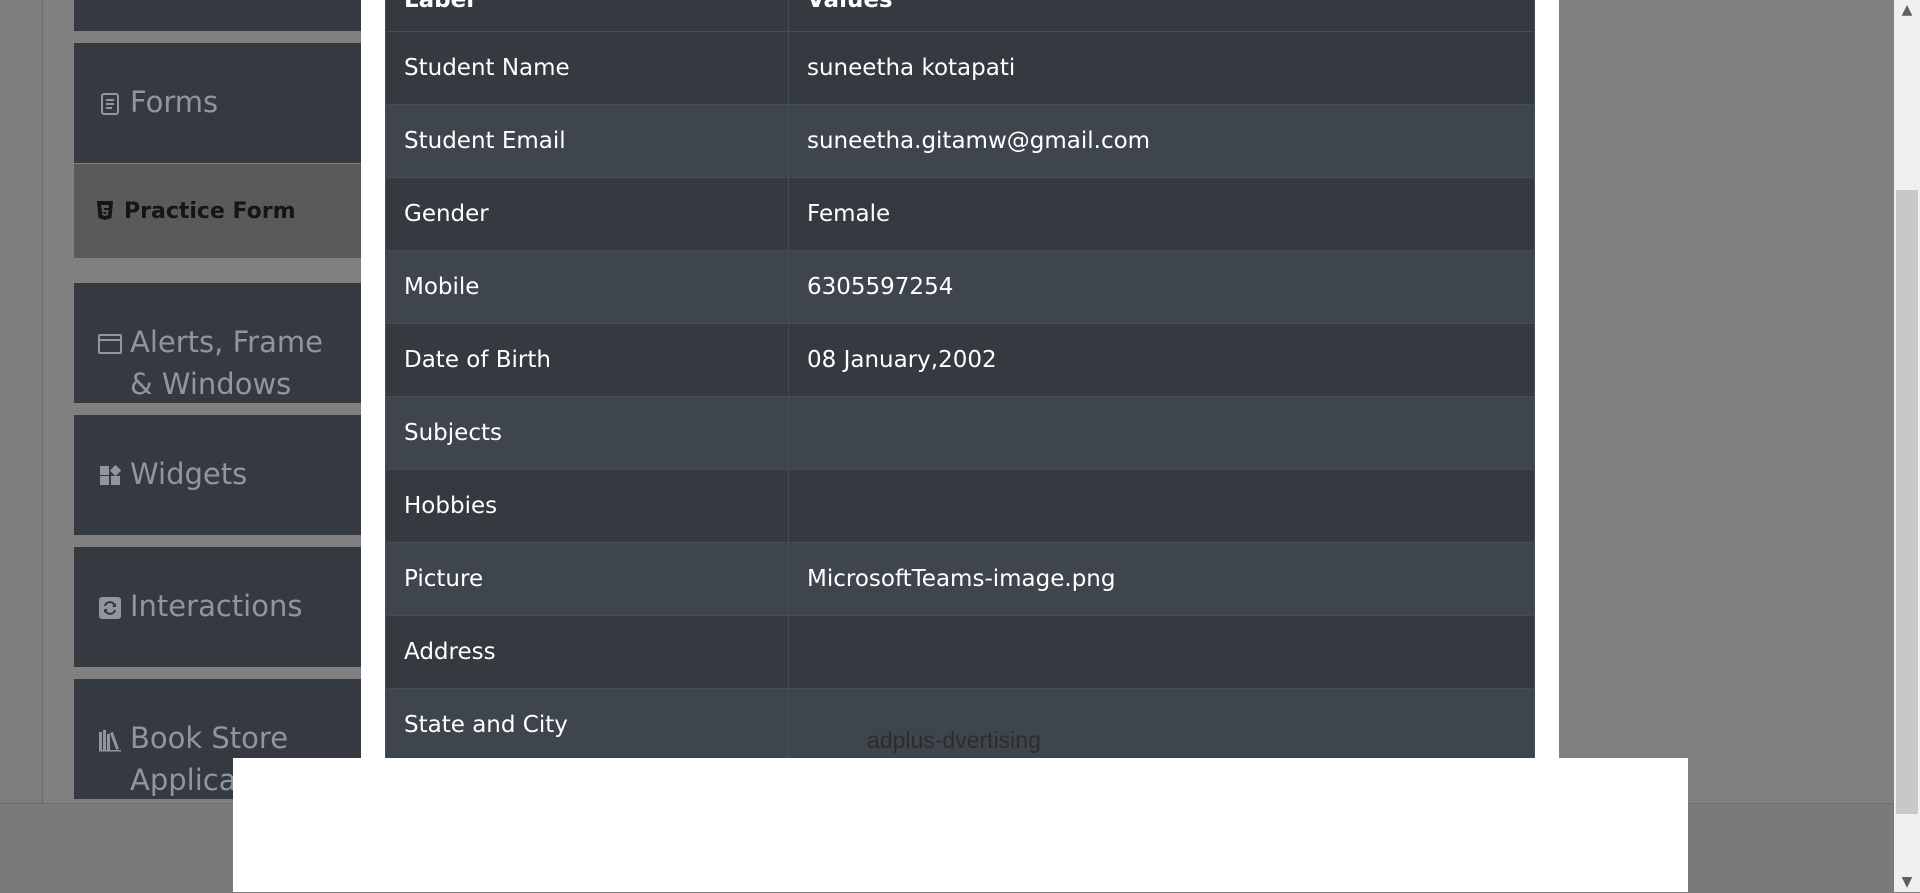 The width and height of the screenshot is (1920, 893). What do you see at coordinates (954, 740) in the screenshot?
I see `ad-placeholder-text: adplus-dvertising` at bounding box center [954, 740].